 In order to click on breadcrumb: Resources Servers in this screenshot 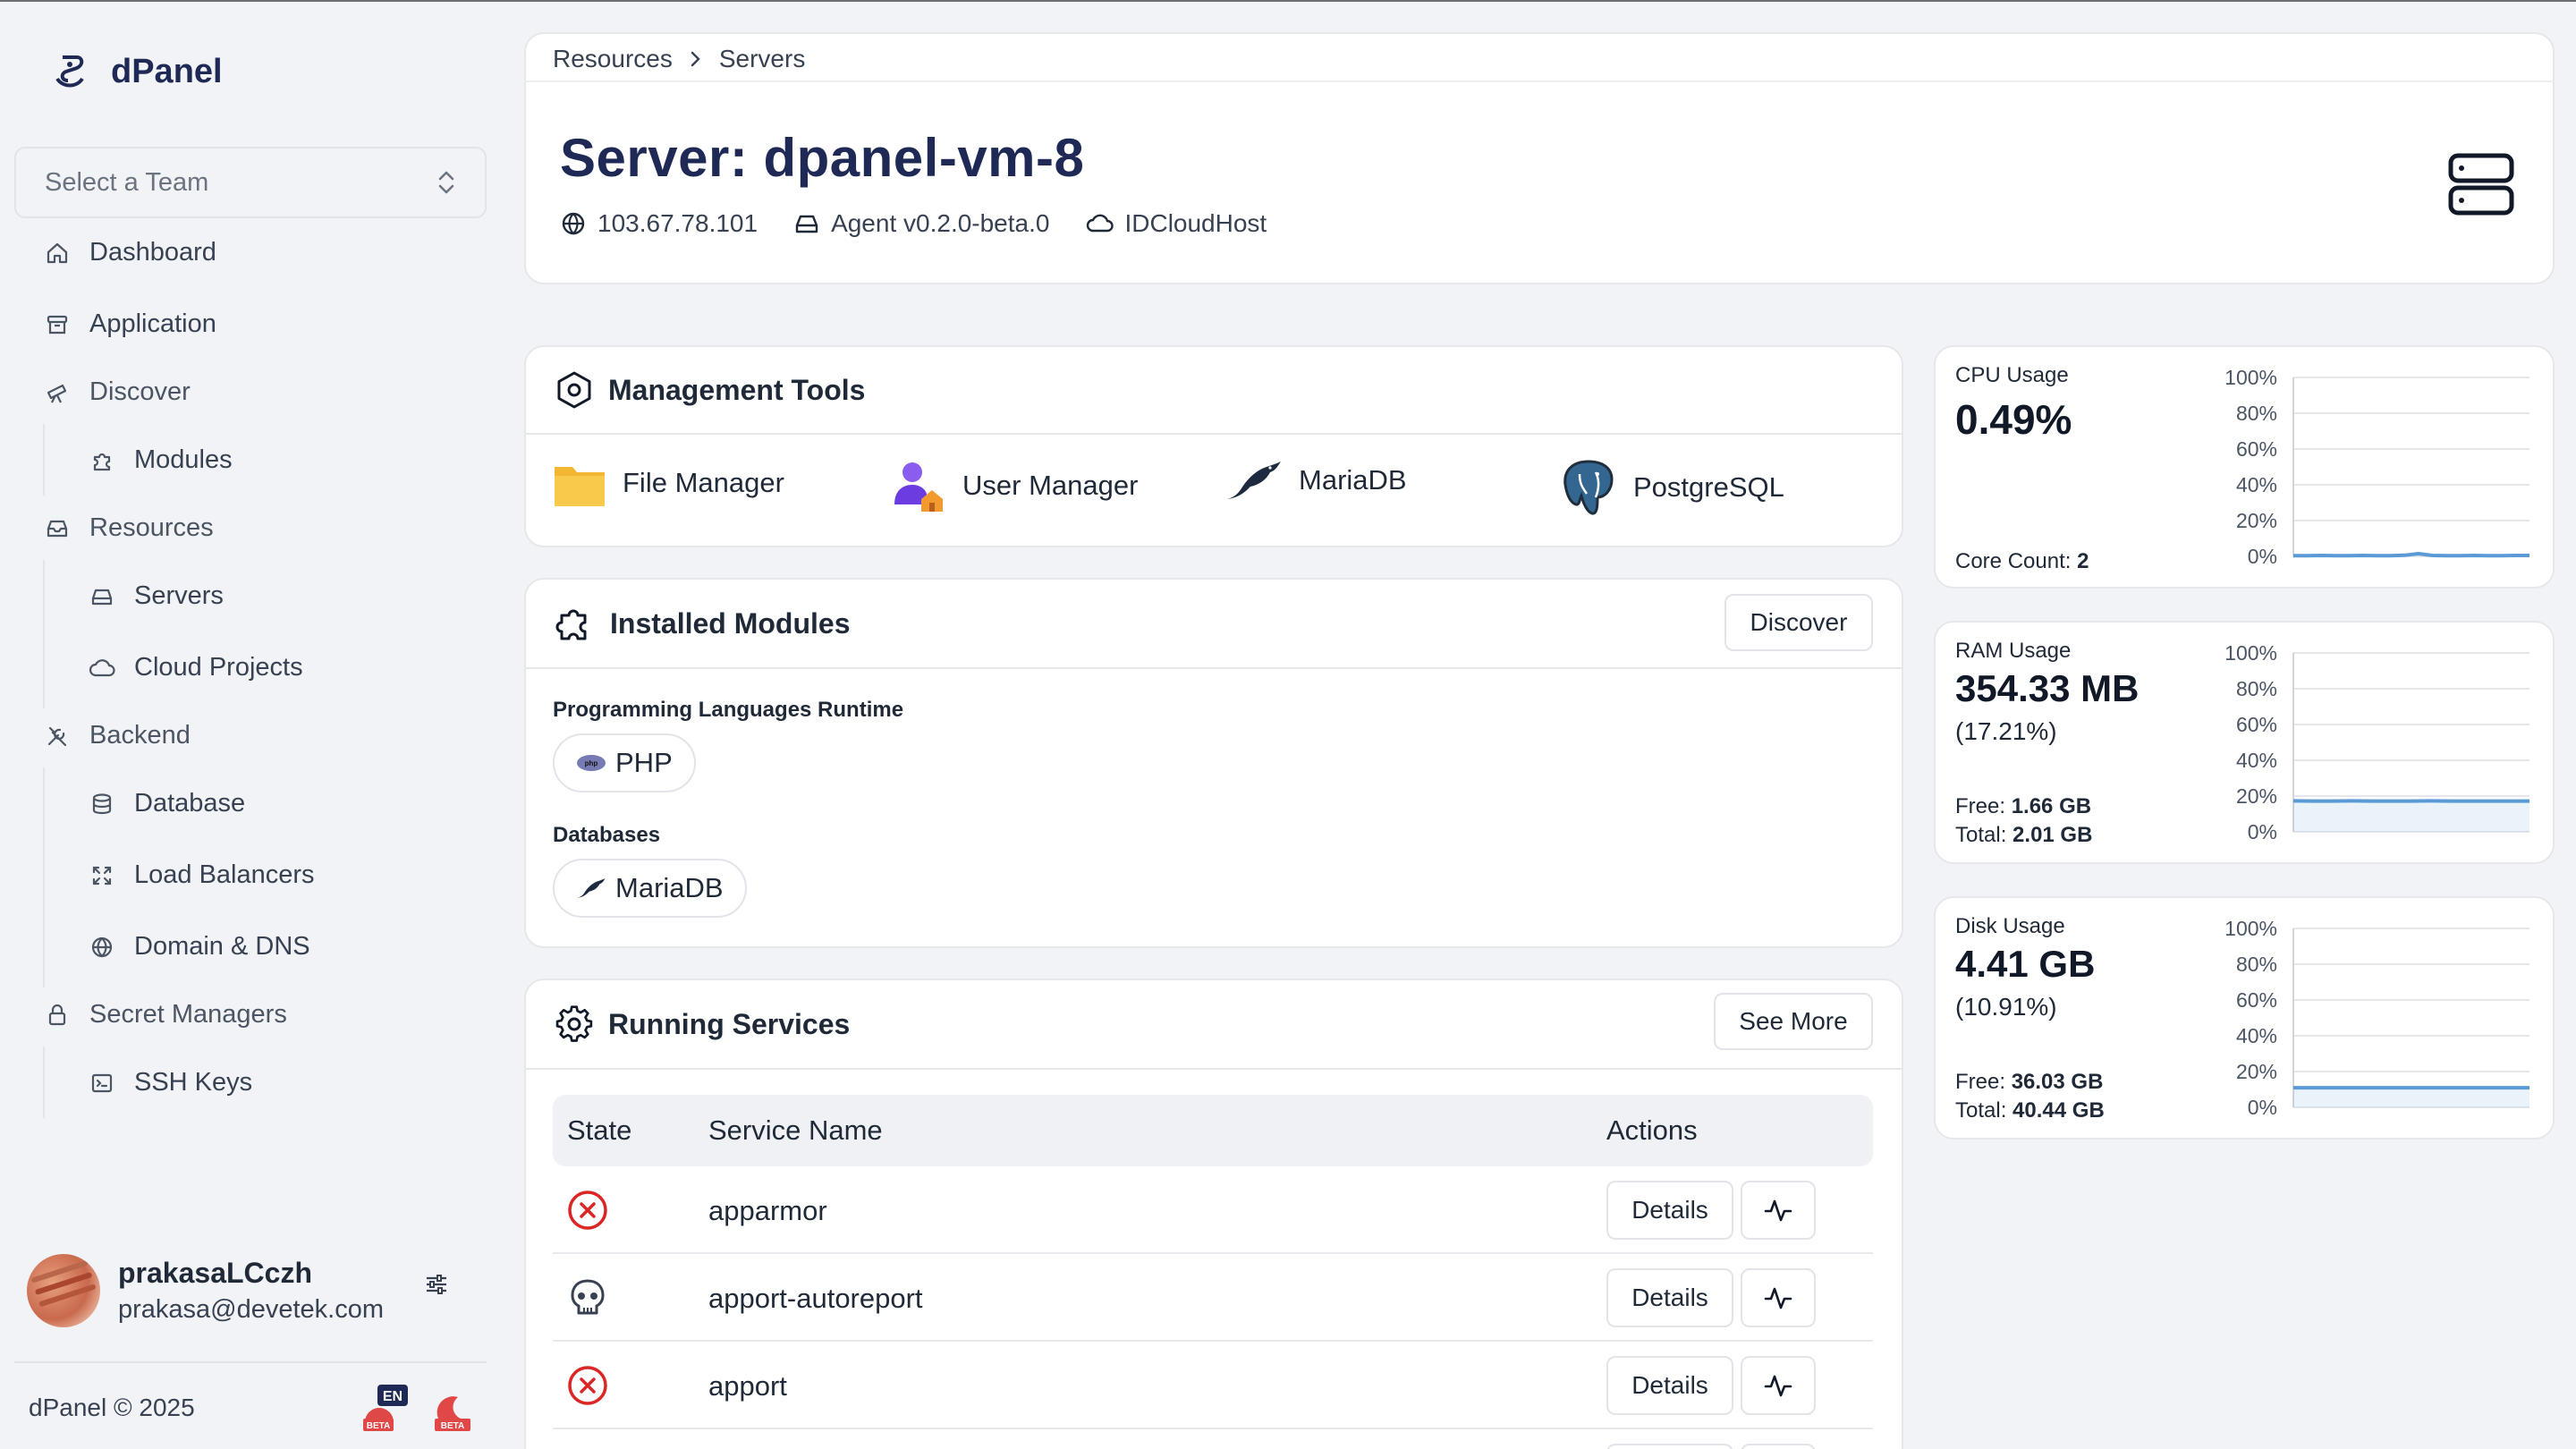, I will do `click(679, 59)`.